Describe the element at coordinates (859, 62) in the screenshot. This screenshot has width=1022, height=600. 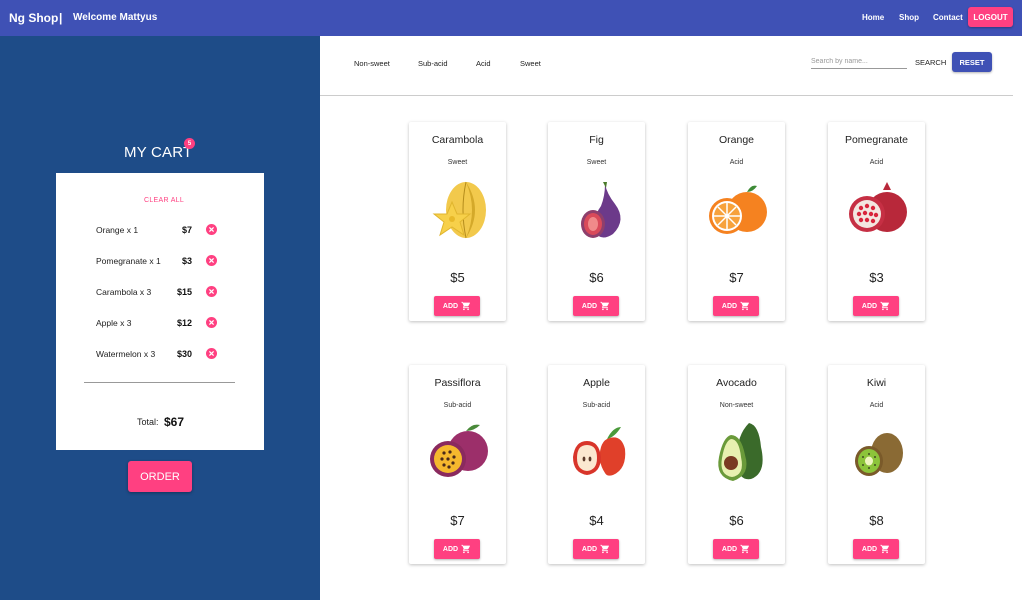
I see `search-input` at that location.